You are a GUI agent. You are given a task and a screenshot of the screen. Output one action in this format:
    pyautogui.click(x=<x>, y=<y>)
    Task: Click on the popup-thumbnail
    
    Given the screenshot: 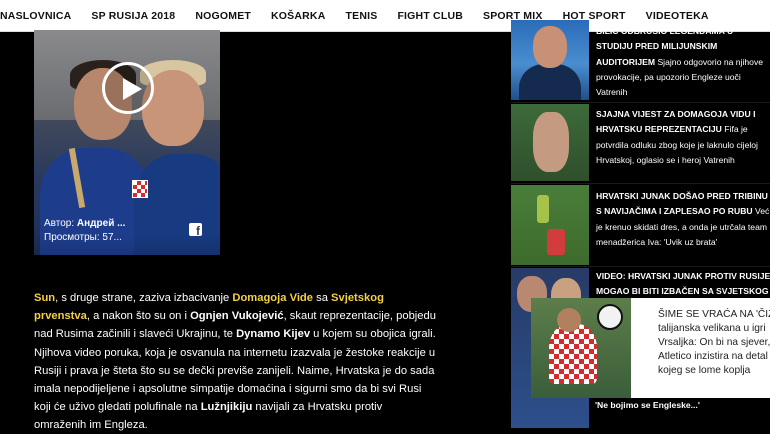 What is the action you would take?
    pyautogui.click(x=581, y=348)
    